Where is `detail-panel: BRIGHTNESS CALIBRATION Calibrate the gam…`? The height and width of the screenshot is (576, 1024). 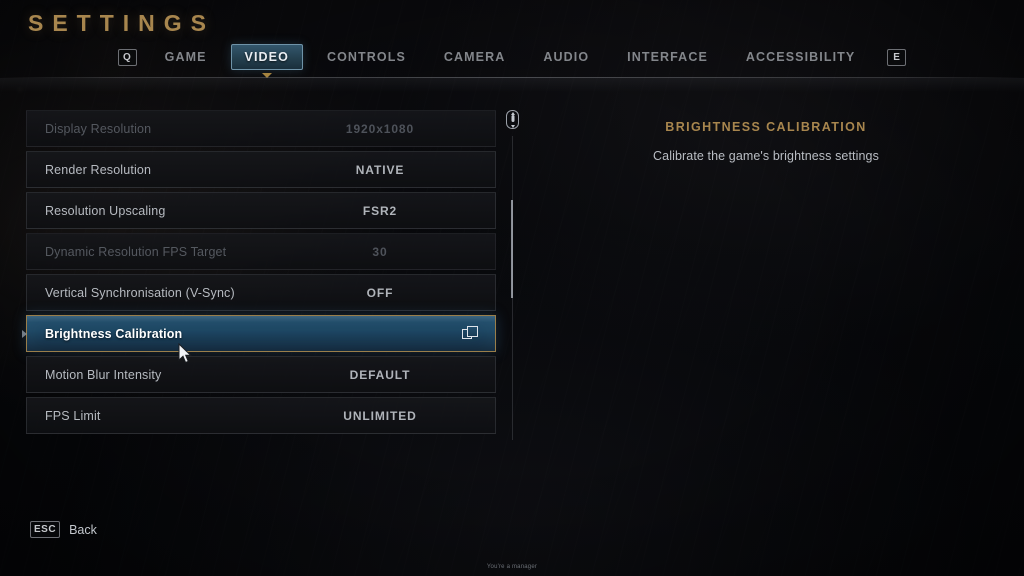
detail-panel: BRIGHTNESS CALIBRATION Calibrate the gam… is located at coordinates (766, 141).